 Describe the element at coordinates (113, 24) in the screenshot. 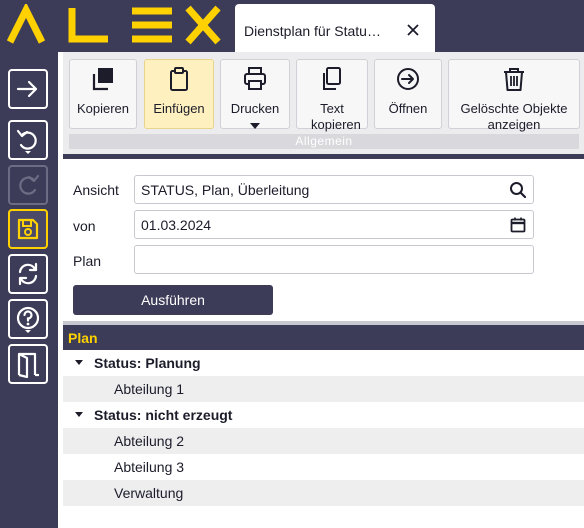

I see `alex-logo` at that location.